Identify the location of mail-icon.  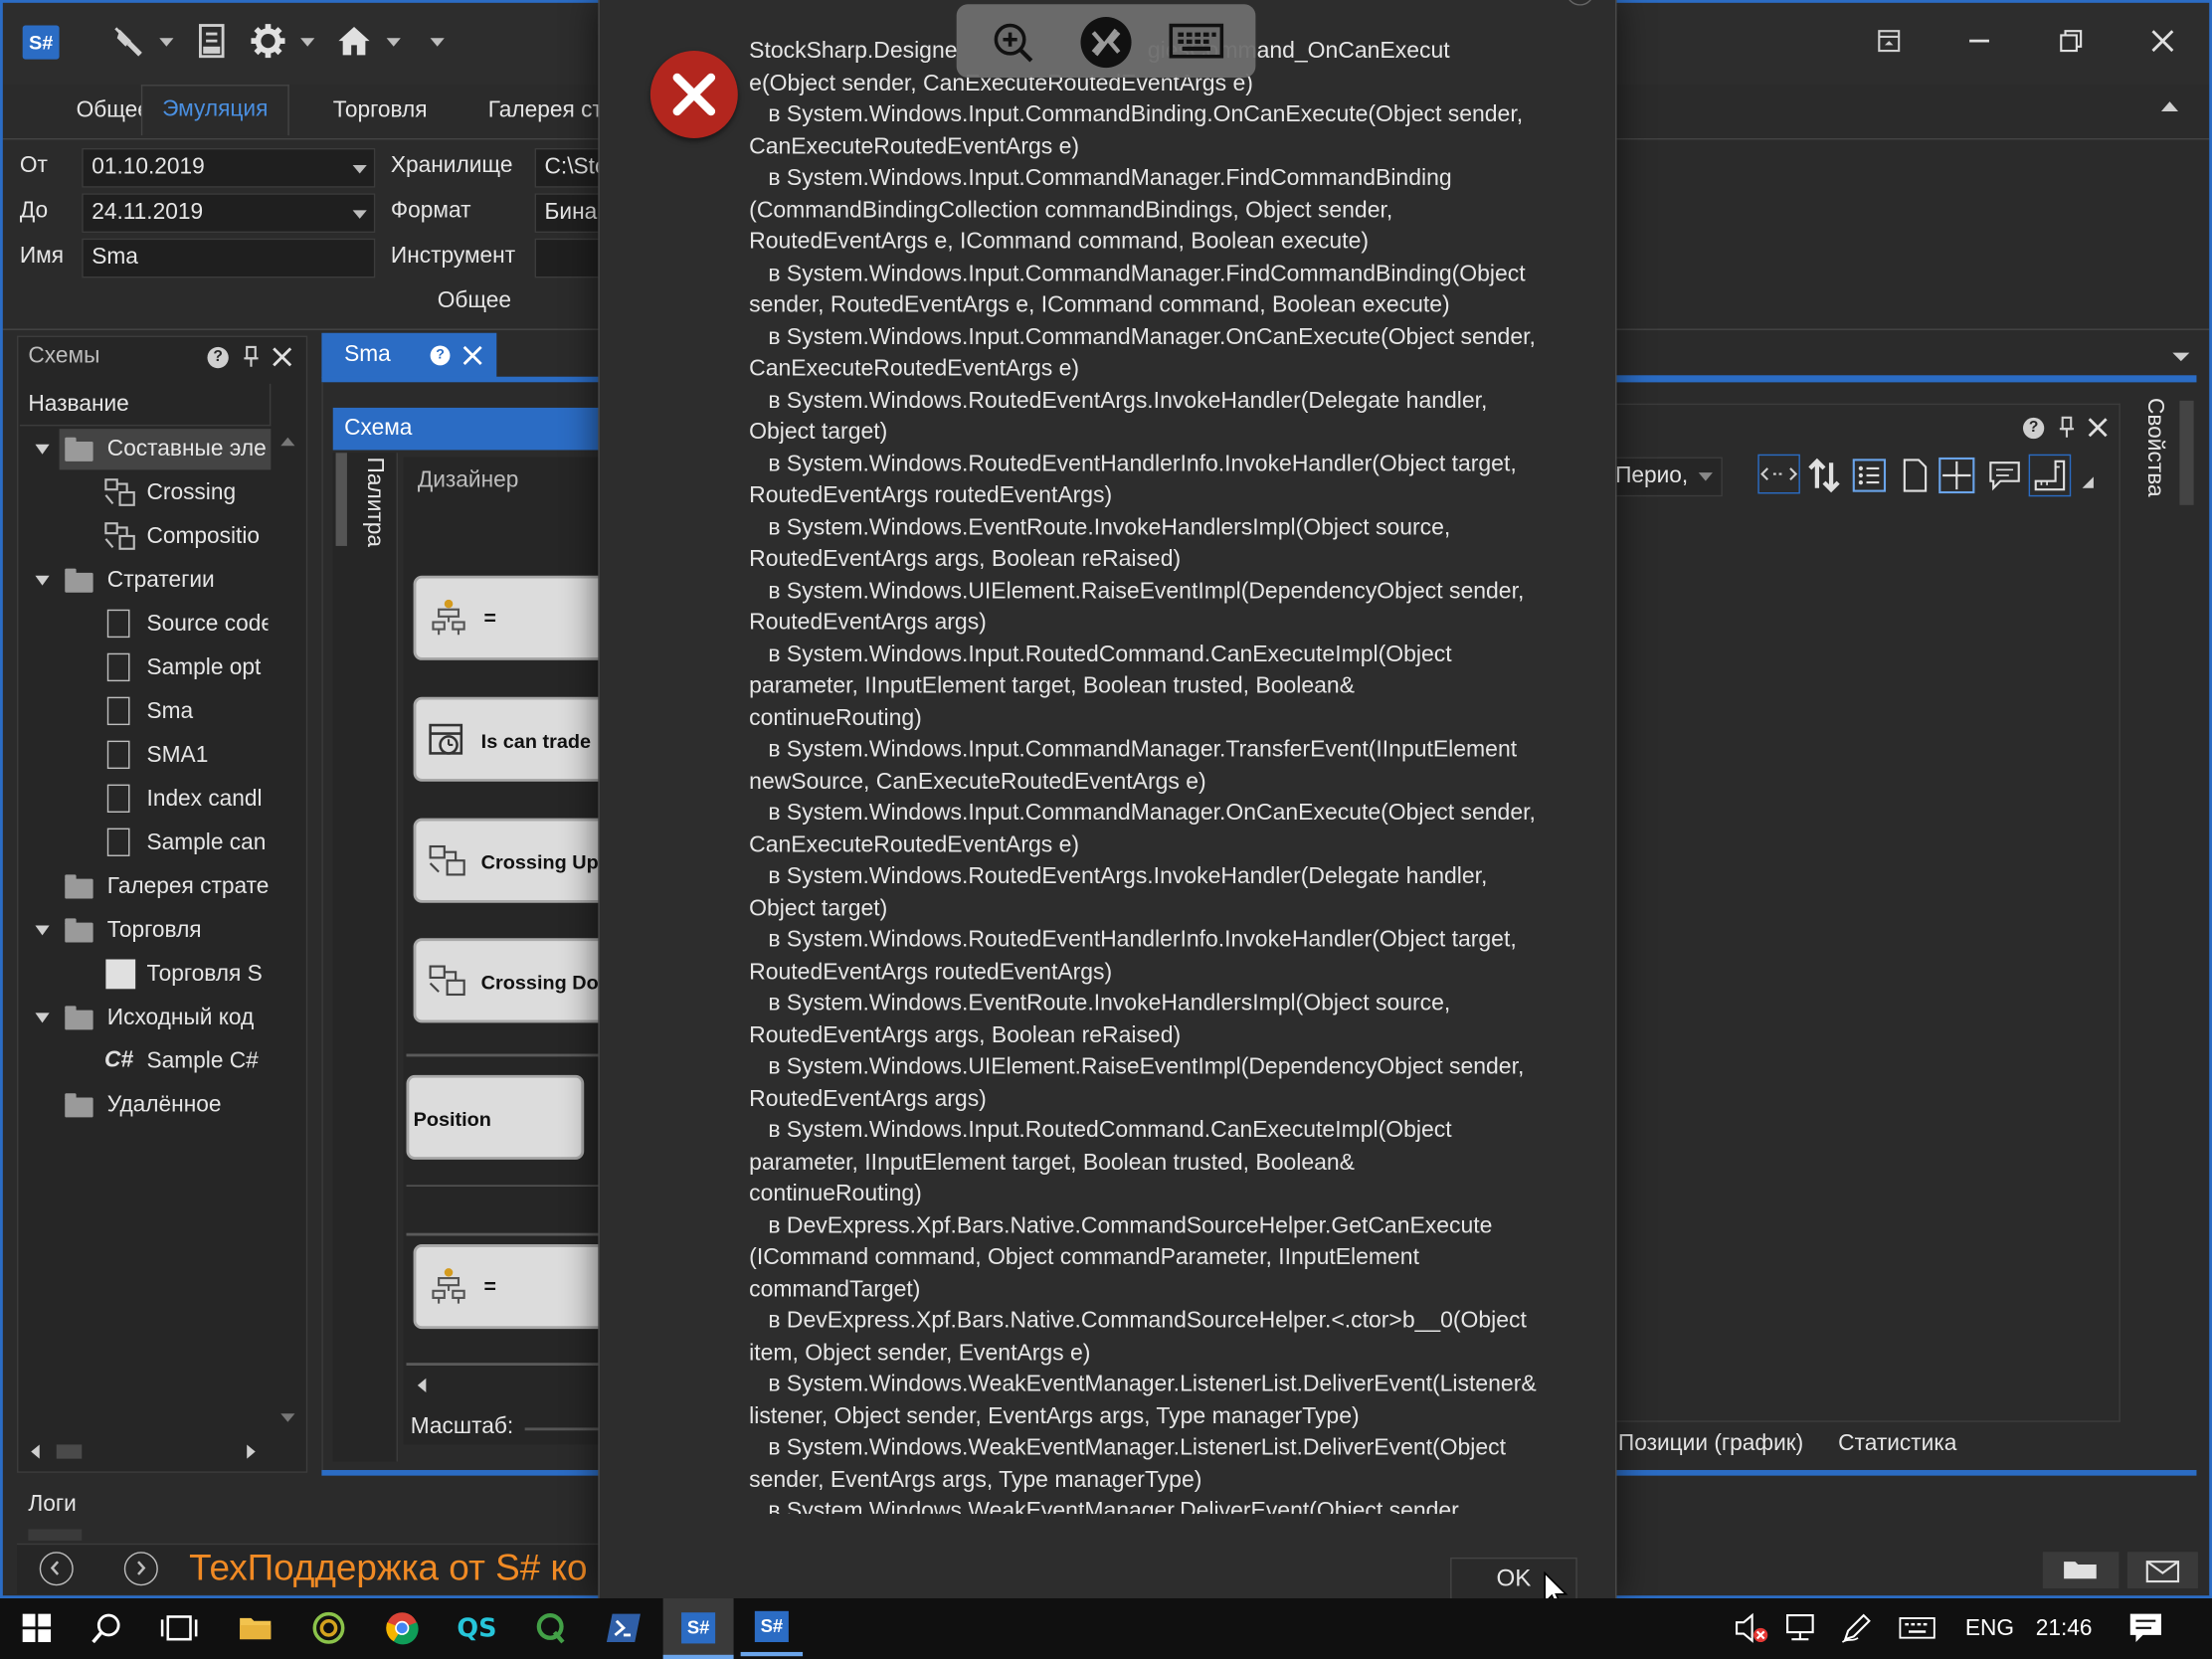
(2162, 1570).